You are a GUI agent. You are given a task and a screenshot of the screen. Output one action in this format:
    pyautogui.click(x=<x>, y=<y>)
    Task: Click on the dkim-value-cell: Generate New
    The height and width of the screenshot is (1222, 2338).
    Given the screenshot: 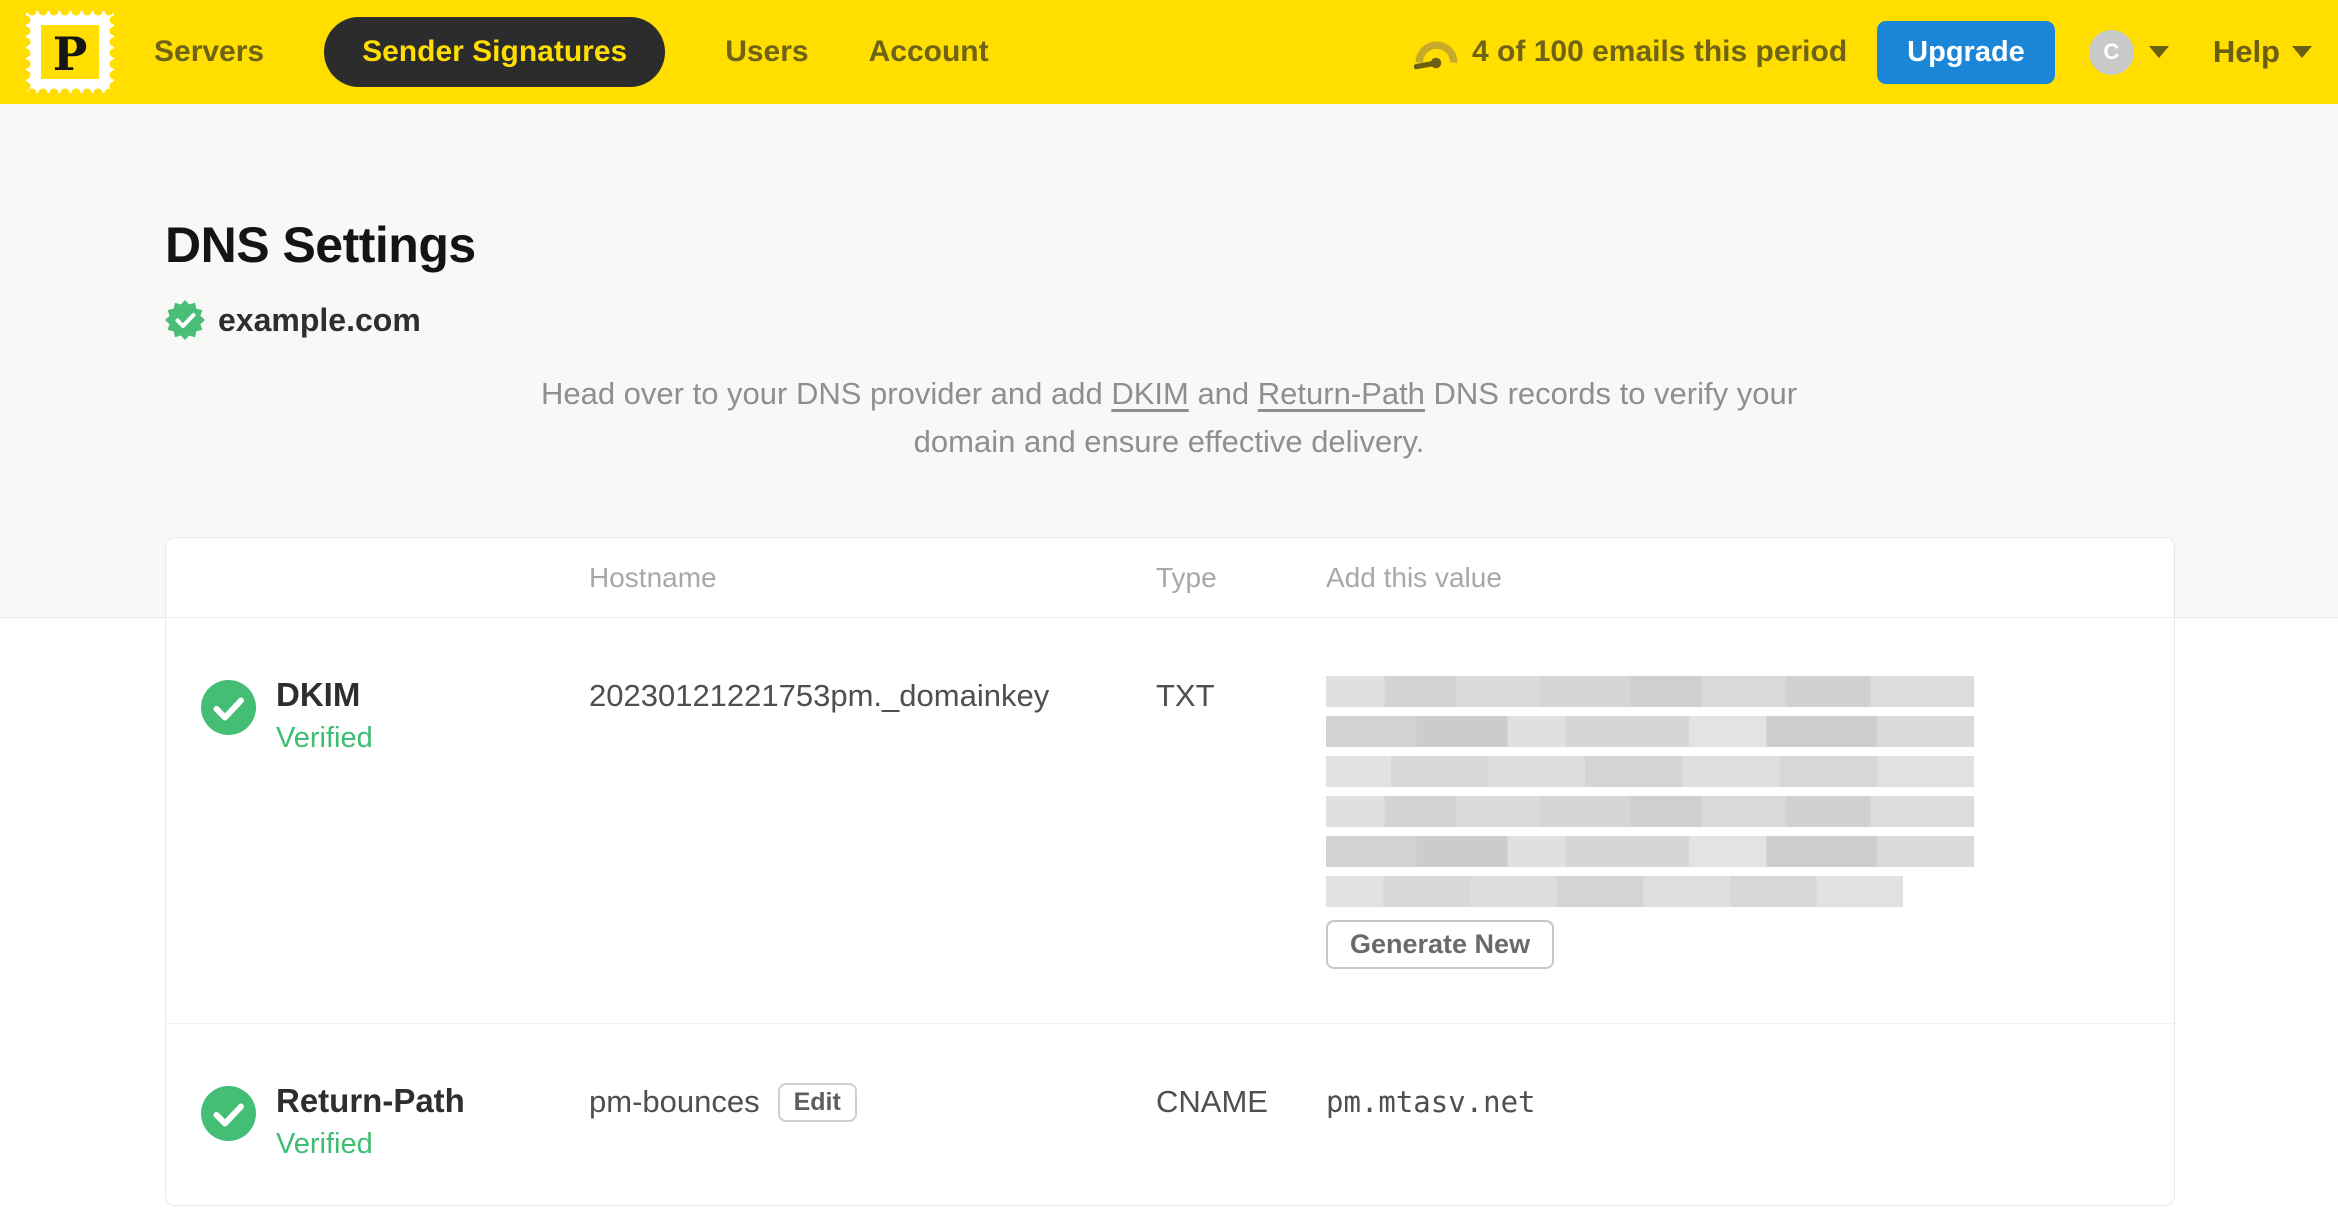 What is the action you would take?
    pyautogui.click(x=1750, y=822)
    